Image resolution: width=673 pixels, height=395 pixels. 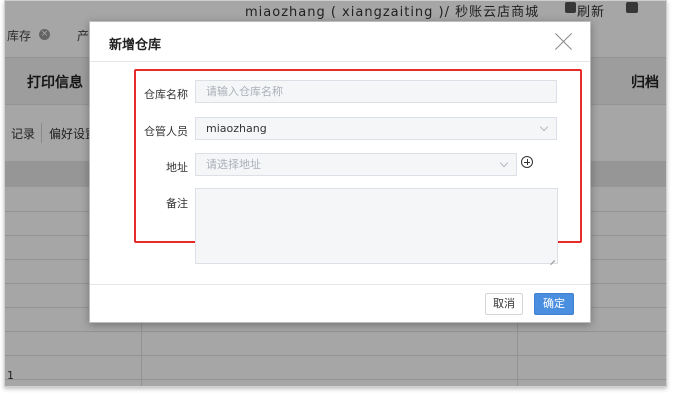 What do you see at coordinates (356, 164) in the screenshot?
I see `address-select: 请选择地址` at bounding box center [356, 164].